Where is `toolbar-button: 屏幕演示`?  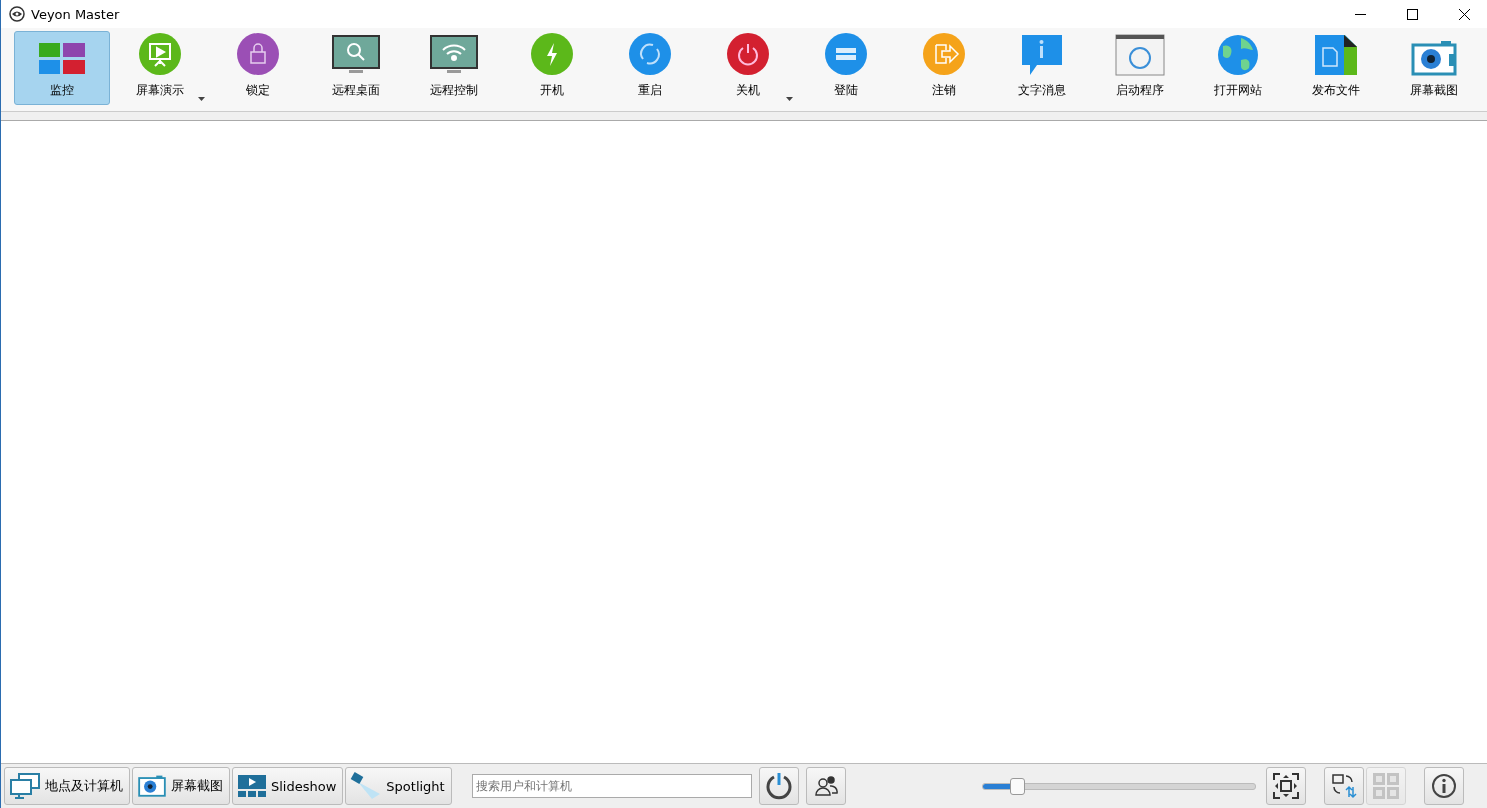
toolbar-button: 屏幕演示 is located at coordinates (160, 68).